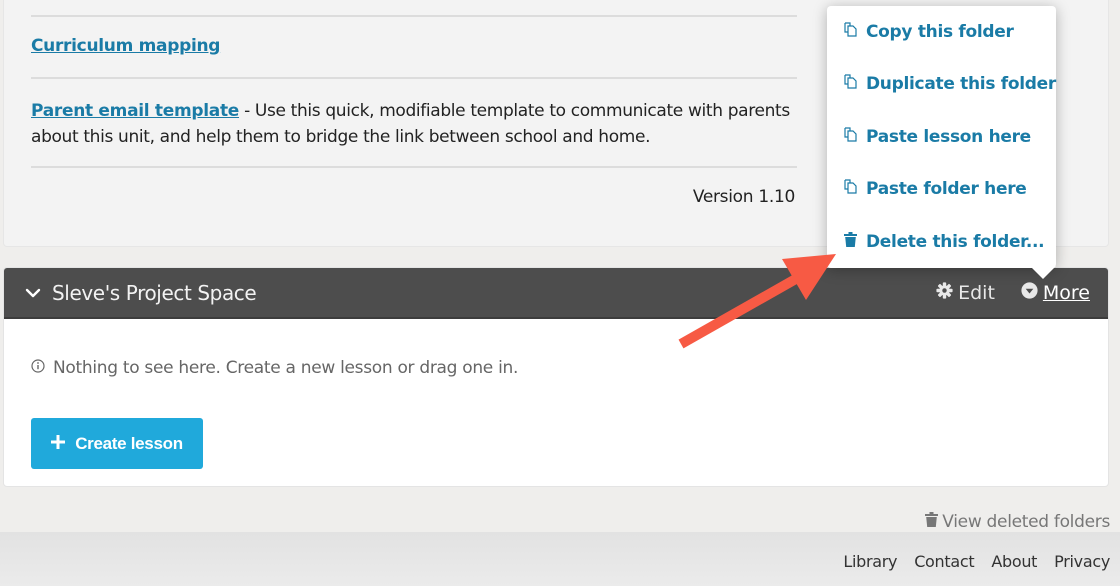 Image resolution: width=1120 pixels, height=586 pixels. I want to click on menu-item-label: Paste folder here, so click(946, 189).